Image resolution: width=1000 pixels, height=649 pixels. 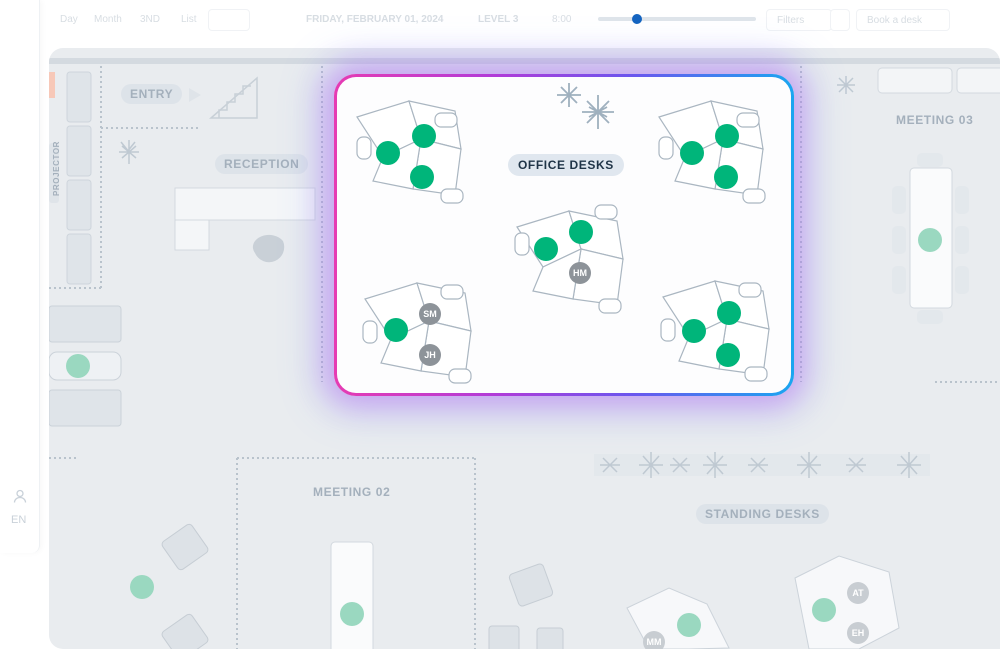 What do you see at coordinates (858, 593) in the screenshot?
I see `occupant-avatar-at: AT` at bounding box center [858, 593].